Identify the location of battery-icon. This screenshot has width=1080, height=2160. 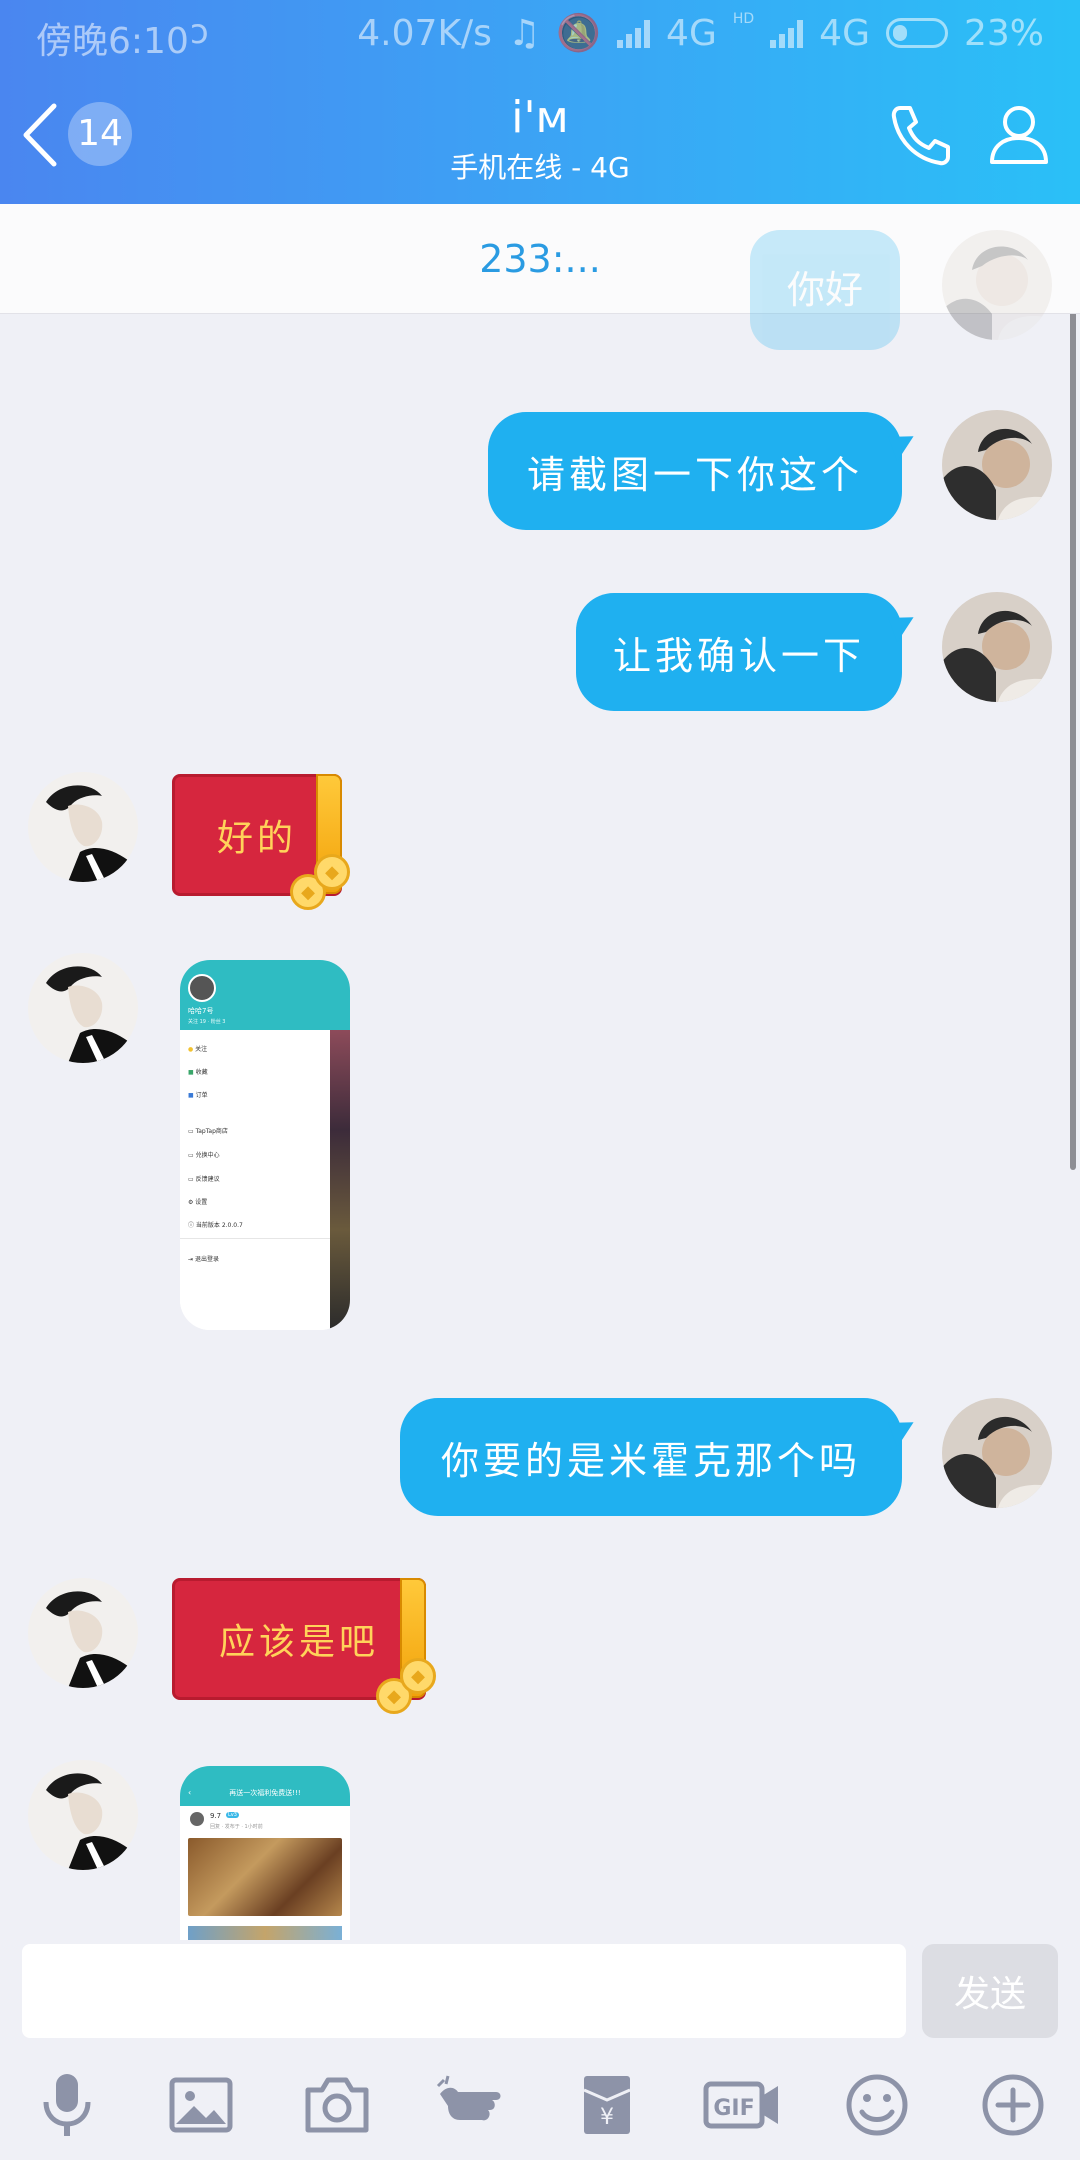
(916, 33).